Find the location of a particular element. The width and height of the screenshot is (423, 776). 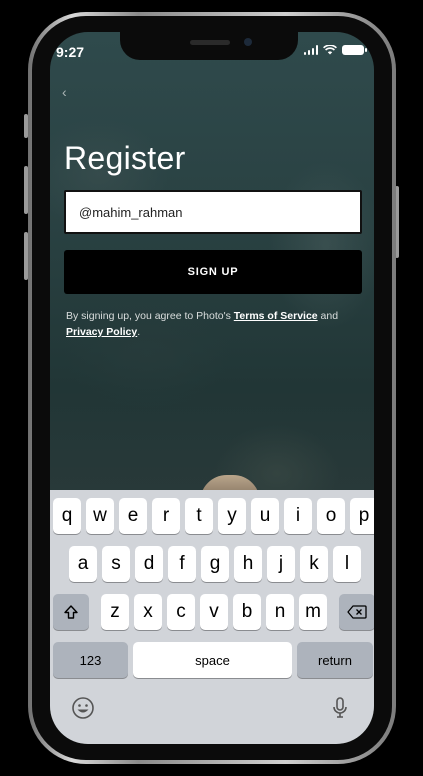

key-b: b is located at coordinates (247, 612).